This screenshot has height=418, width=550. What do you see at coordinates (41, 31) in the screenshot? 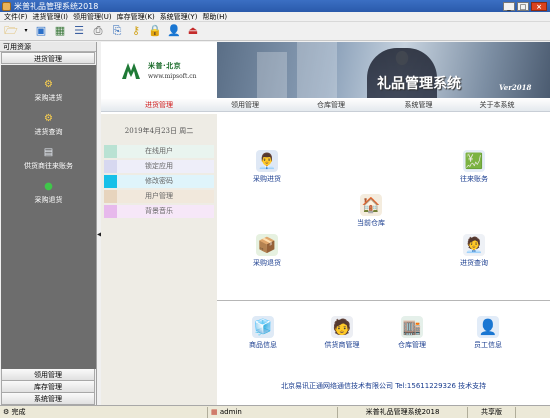
I see `window-icon: ▣` at bounding box center [41, 31].